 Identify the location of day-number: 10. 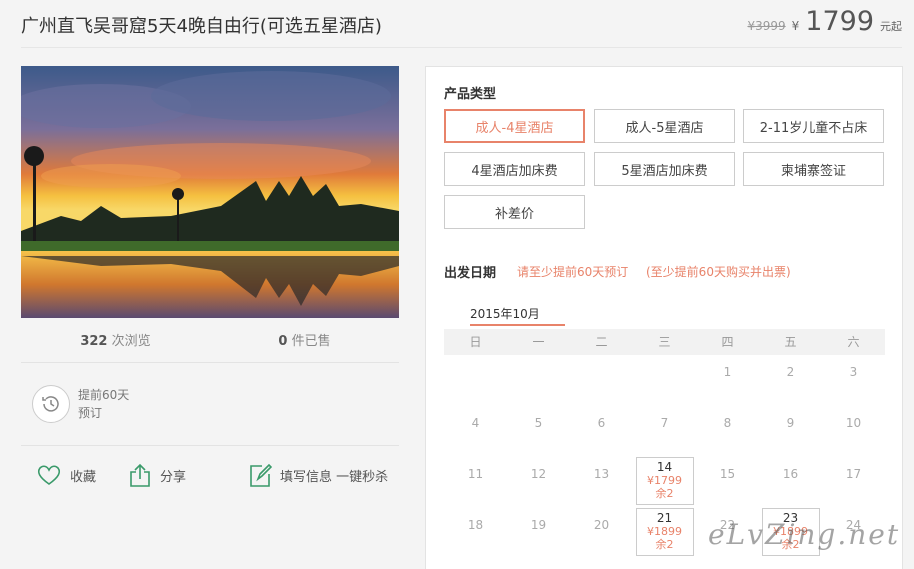
(853, 423).